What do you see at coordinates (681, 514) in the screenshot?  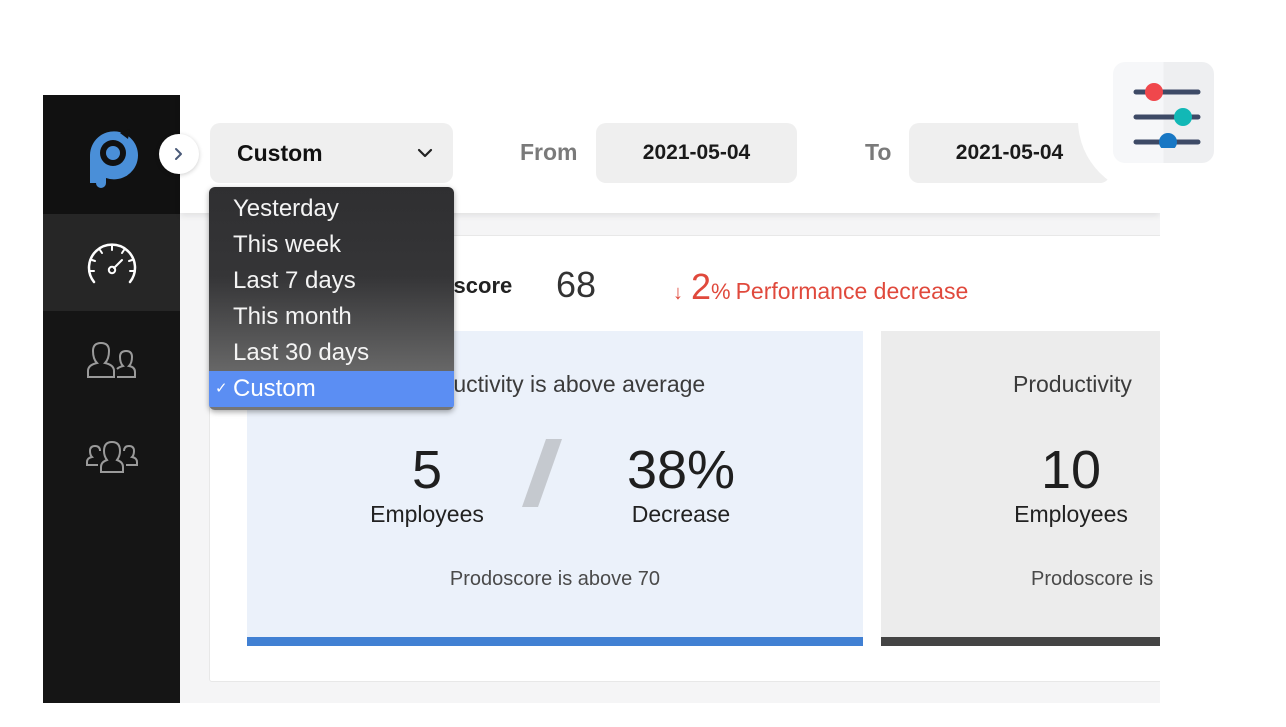 I see `change-label: Decrease` at bounding box center [681, 514].